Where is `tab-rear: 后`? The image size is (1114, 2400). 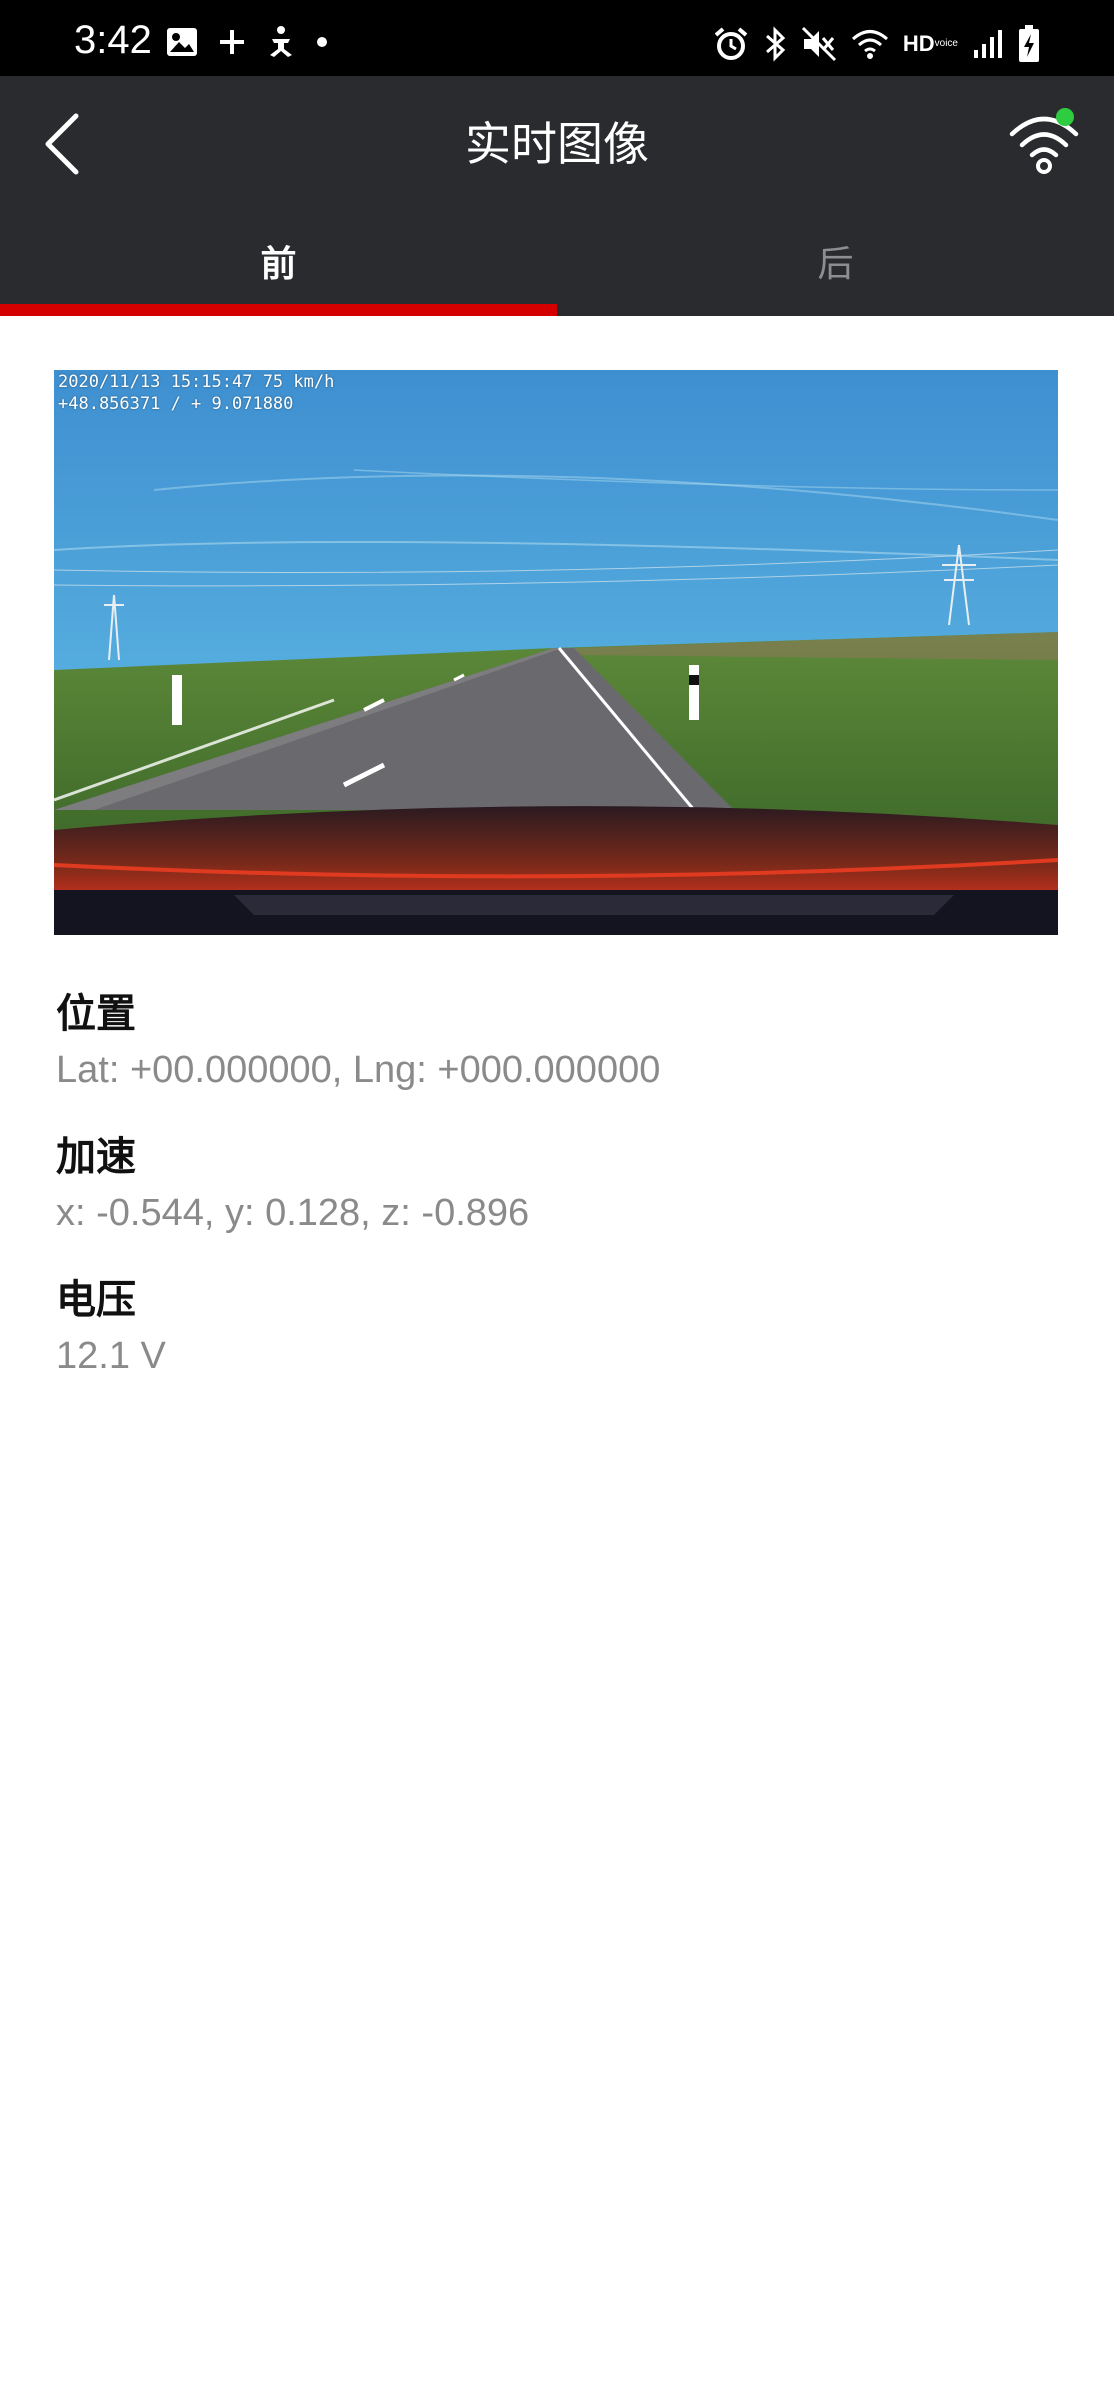 tab-rear: 后 is located at coordinates (835, 261).